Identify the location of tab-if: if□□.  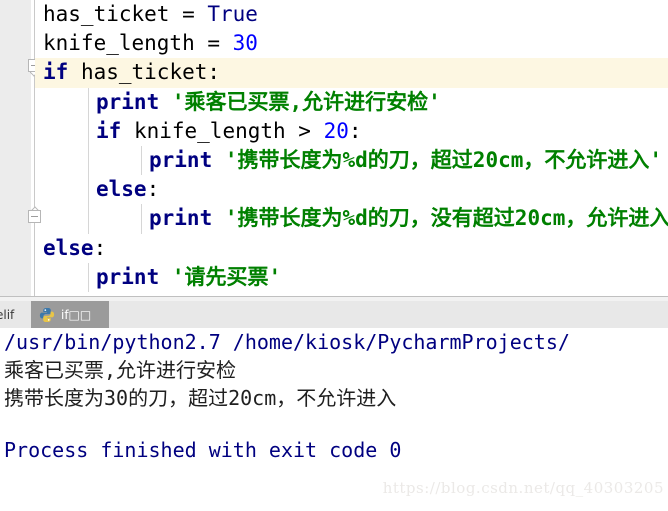
(70, 315).